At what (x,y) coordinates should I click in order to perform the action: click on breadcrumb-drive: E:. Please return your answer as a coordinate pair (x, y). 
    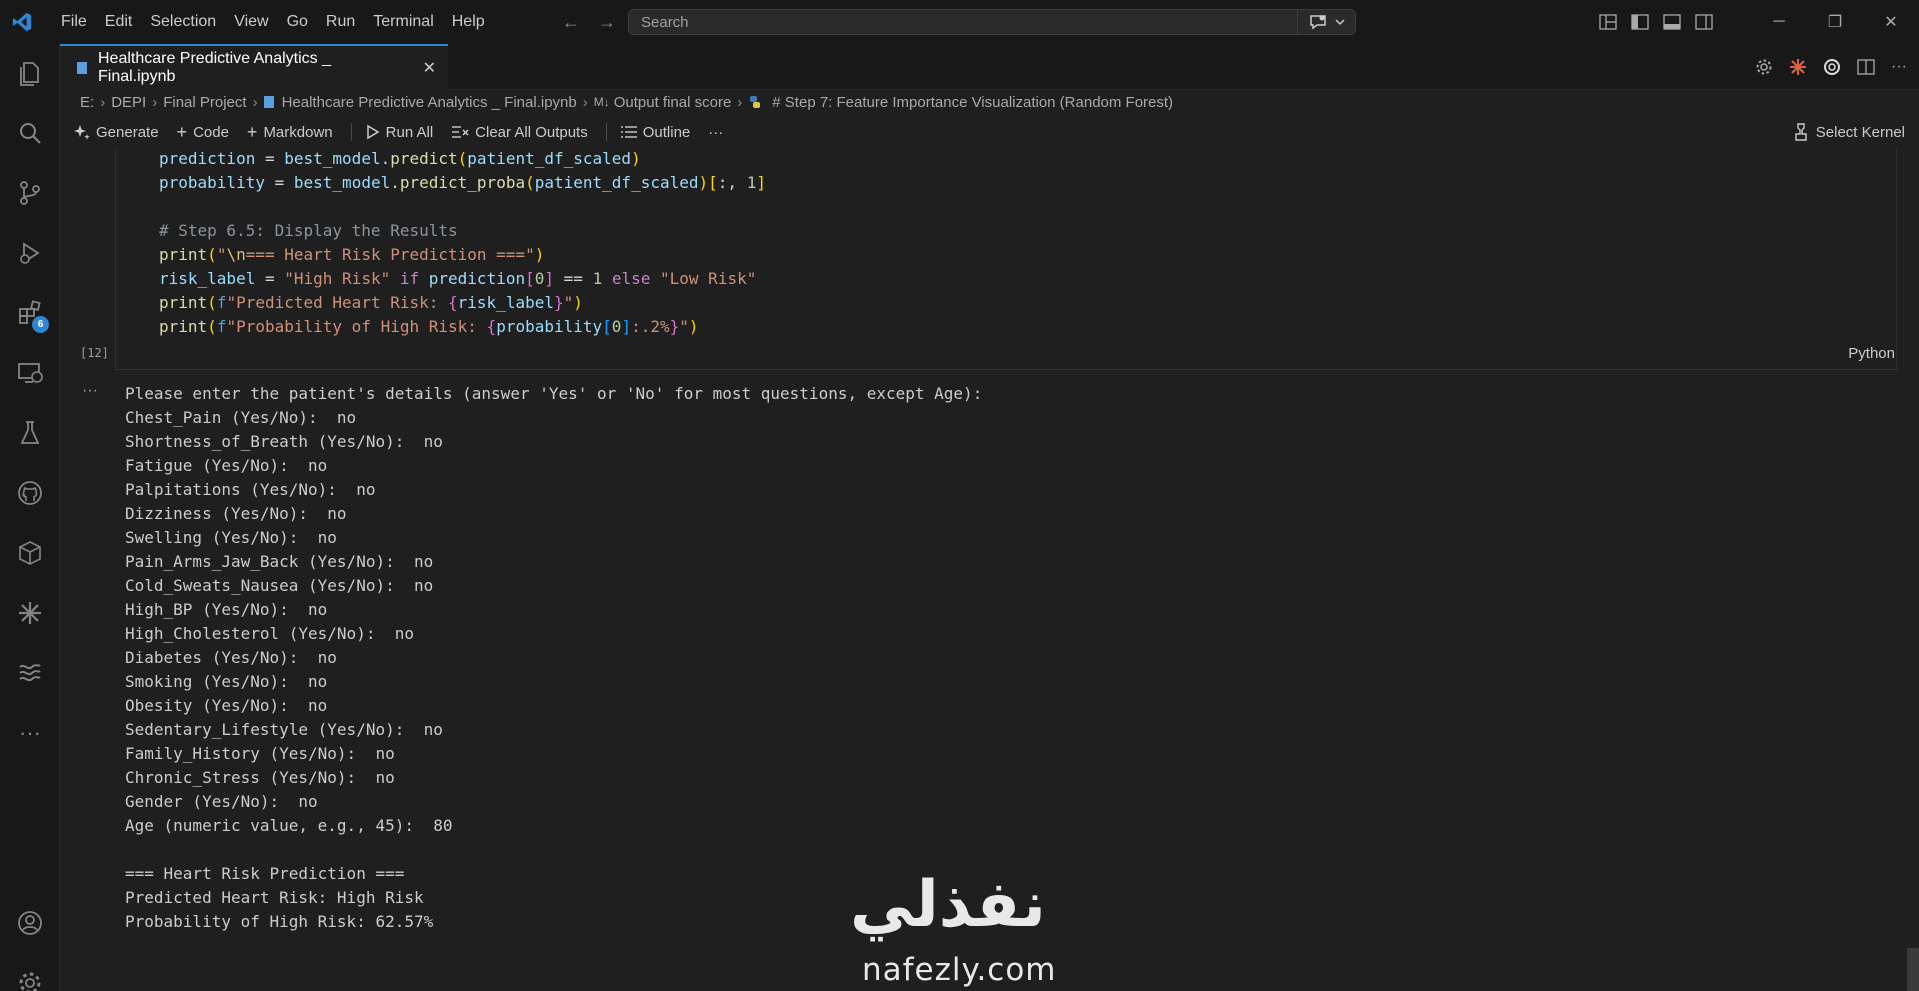
    Looking at the image, I should click on (87, 102).